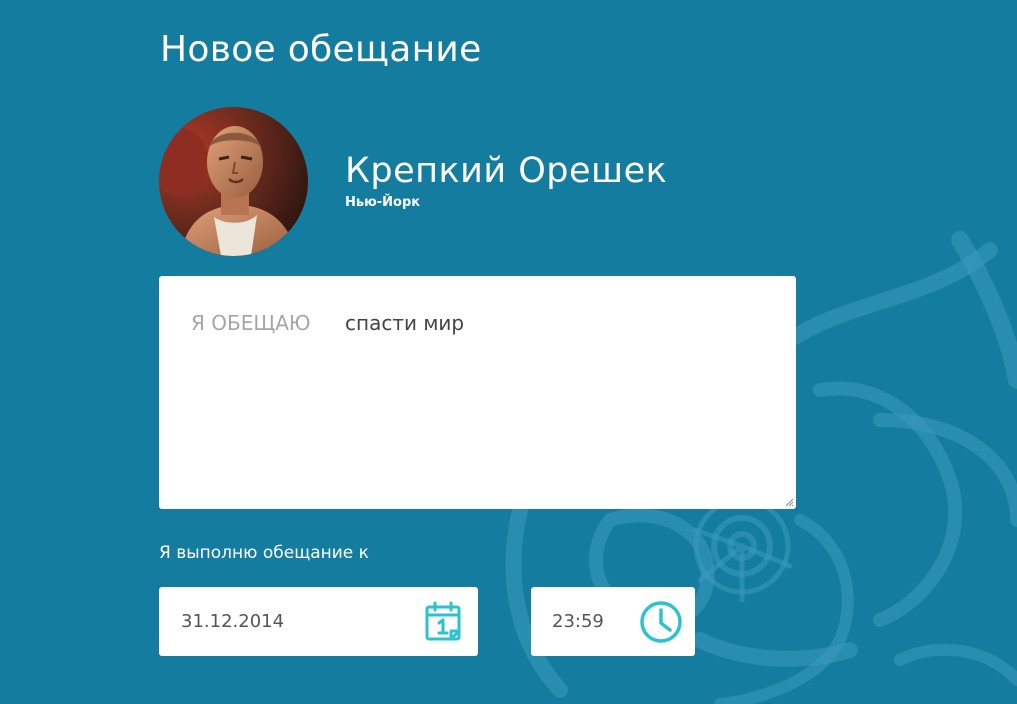  What do you see at coordinates (264, 553) in the screenshot?
I see `deadline-label: Я выполню обещание к` at bounding box center [264, 553].